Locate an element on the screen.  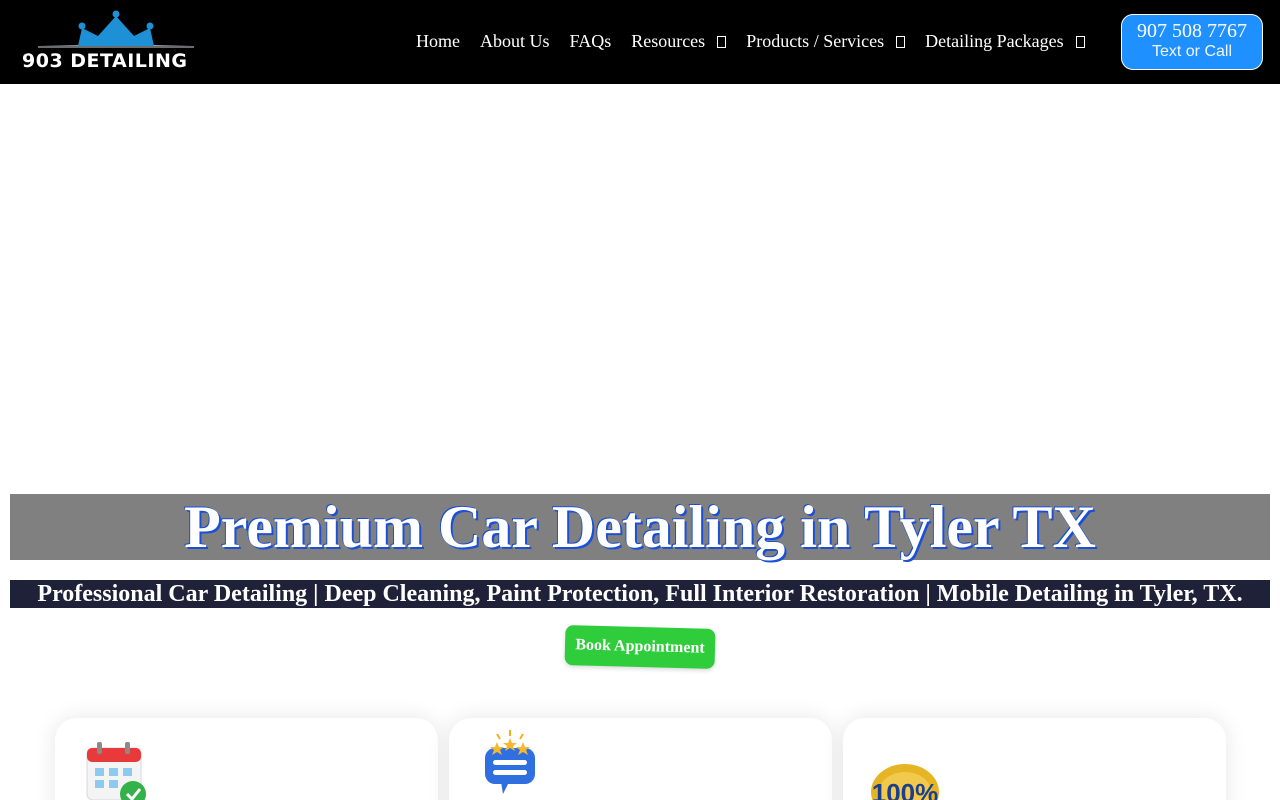
nav-about-us-label: About Us is located at coordinates (515, 40).